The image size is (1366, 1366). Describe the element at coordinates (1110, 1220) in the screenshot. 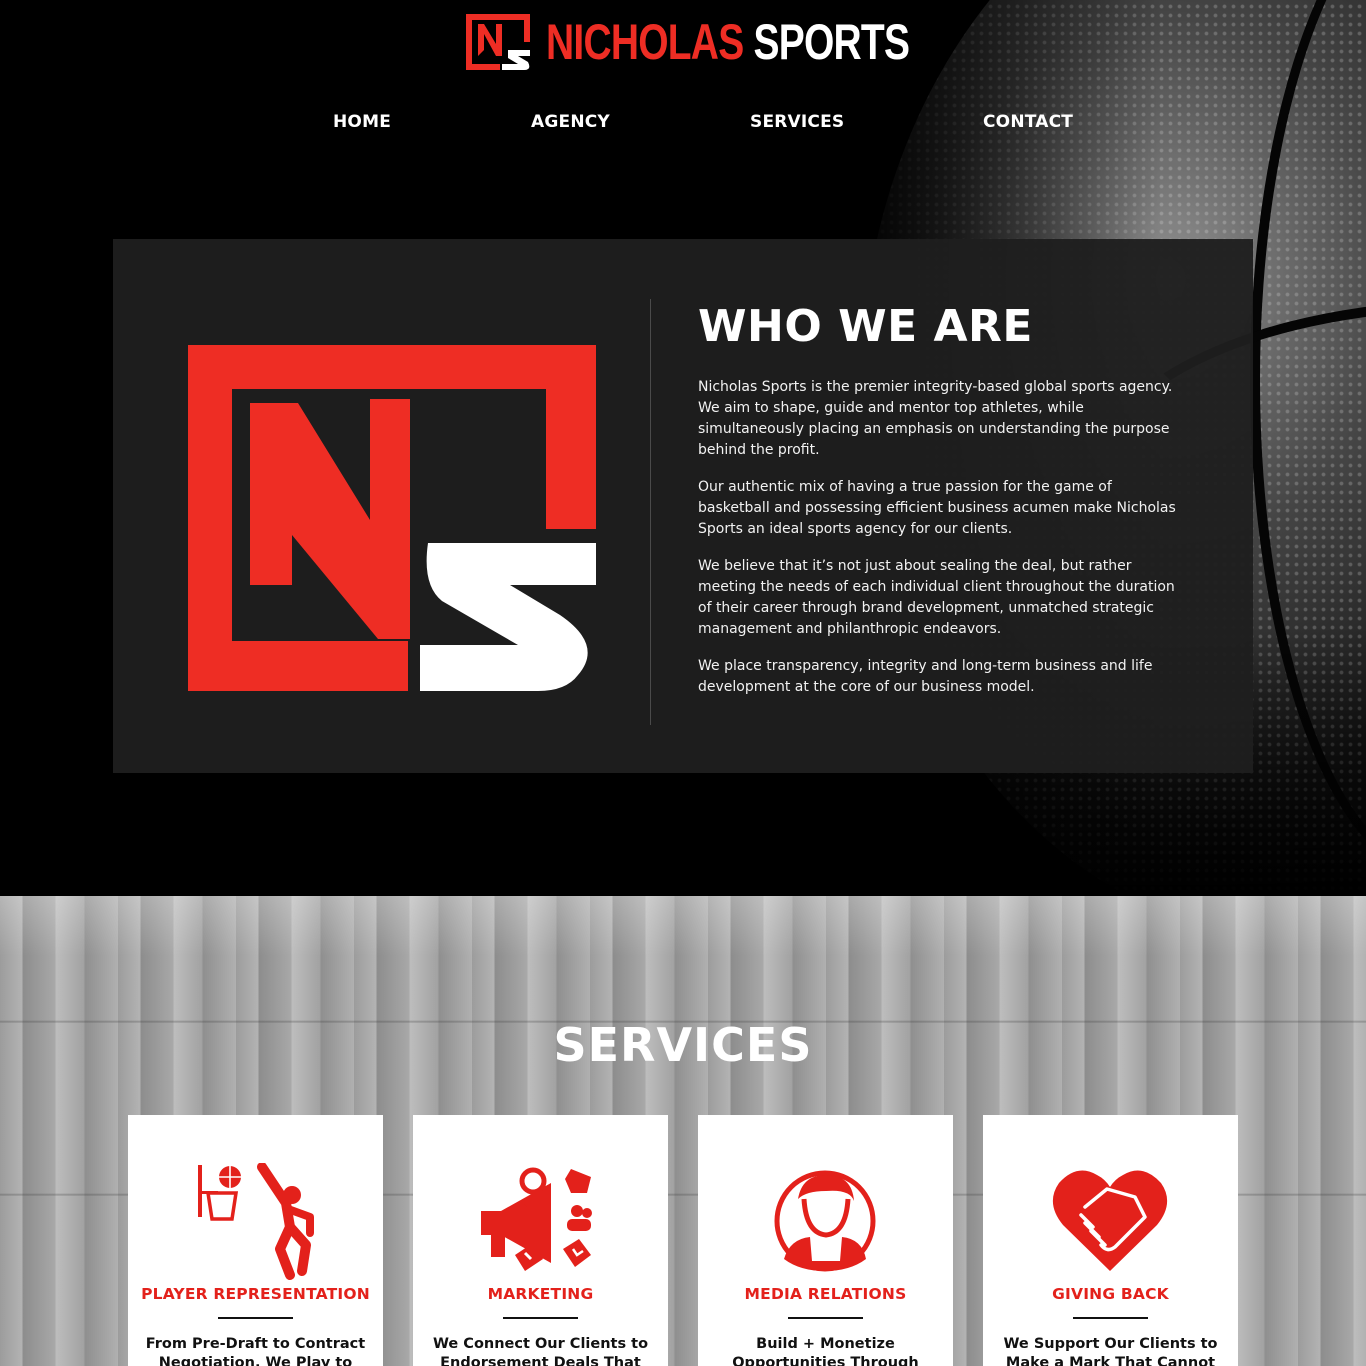

I see `heart-handshake-icon` at that location.